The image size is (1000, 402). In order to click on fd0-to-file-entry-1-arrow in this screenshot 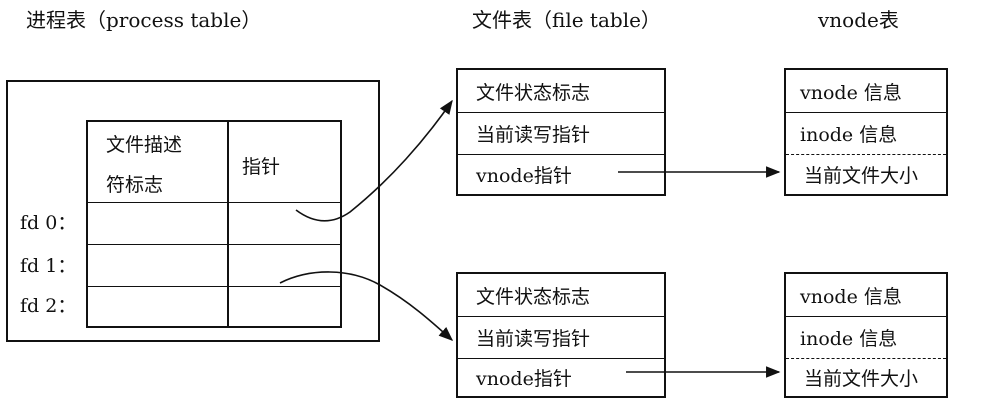, I will do `click(374, 160)`.